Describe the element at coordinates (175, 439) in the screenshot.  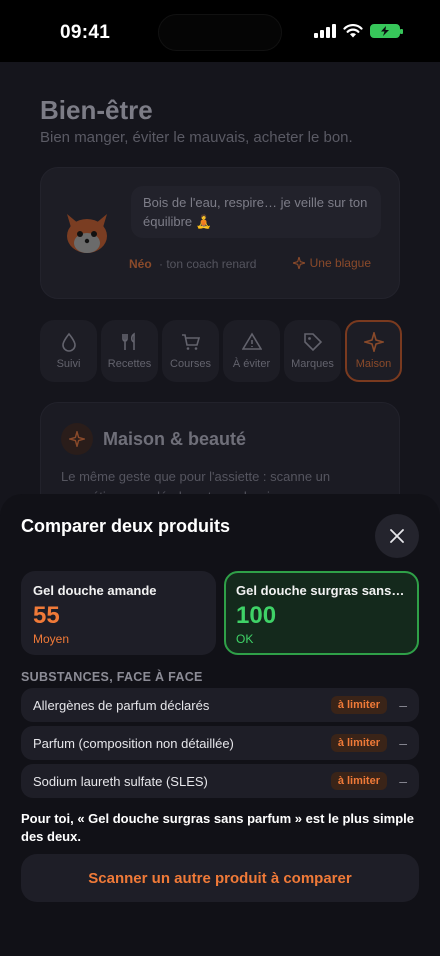
I see `home-card-title: Maison & beauté` at that location.